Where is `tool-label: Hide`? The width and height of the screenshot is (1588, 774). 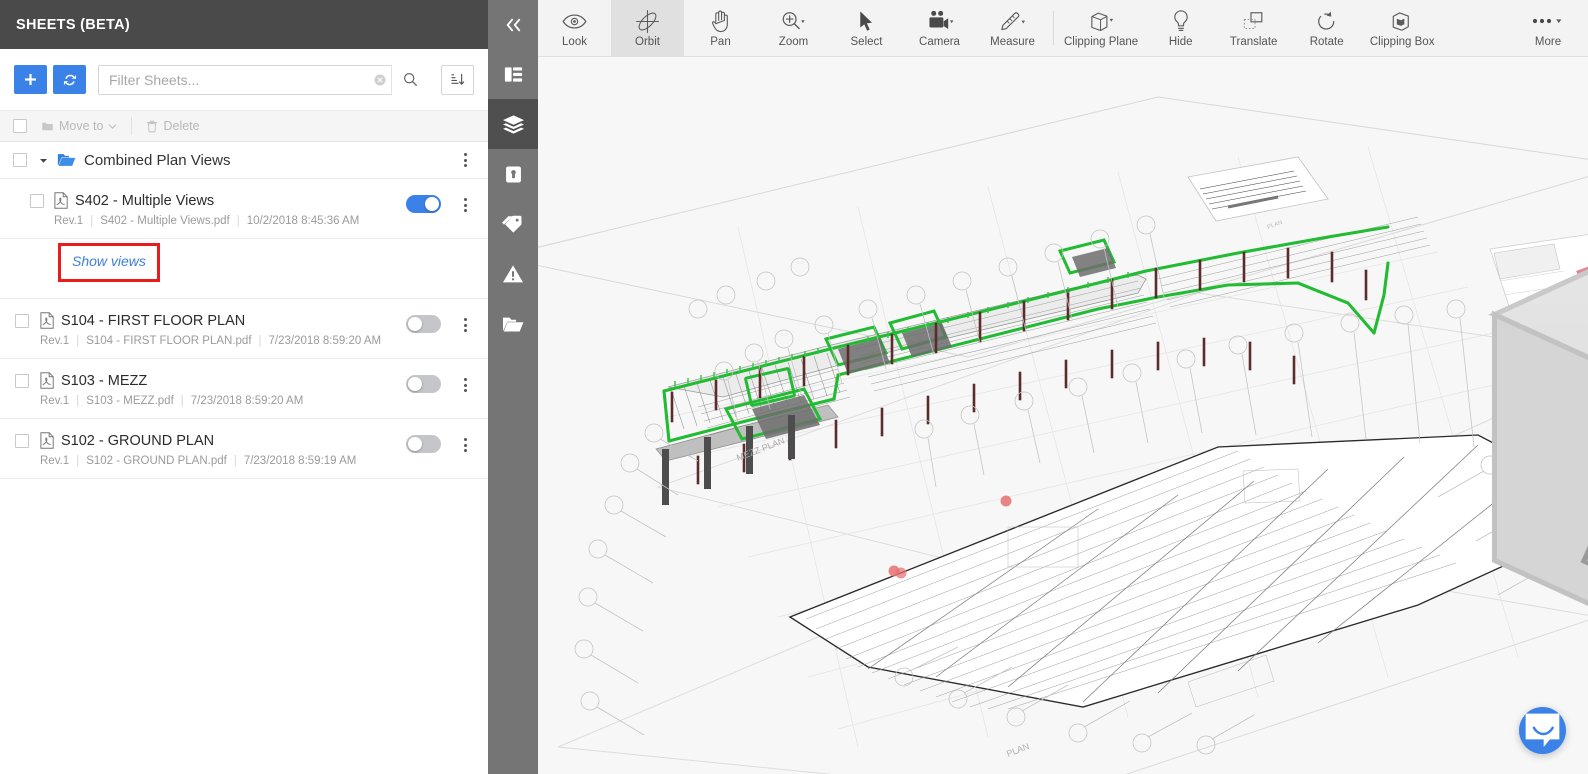 tool-label: Hide is located at coordinates (1180, 42).